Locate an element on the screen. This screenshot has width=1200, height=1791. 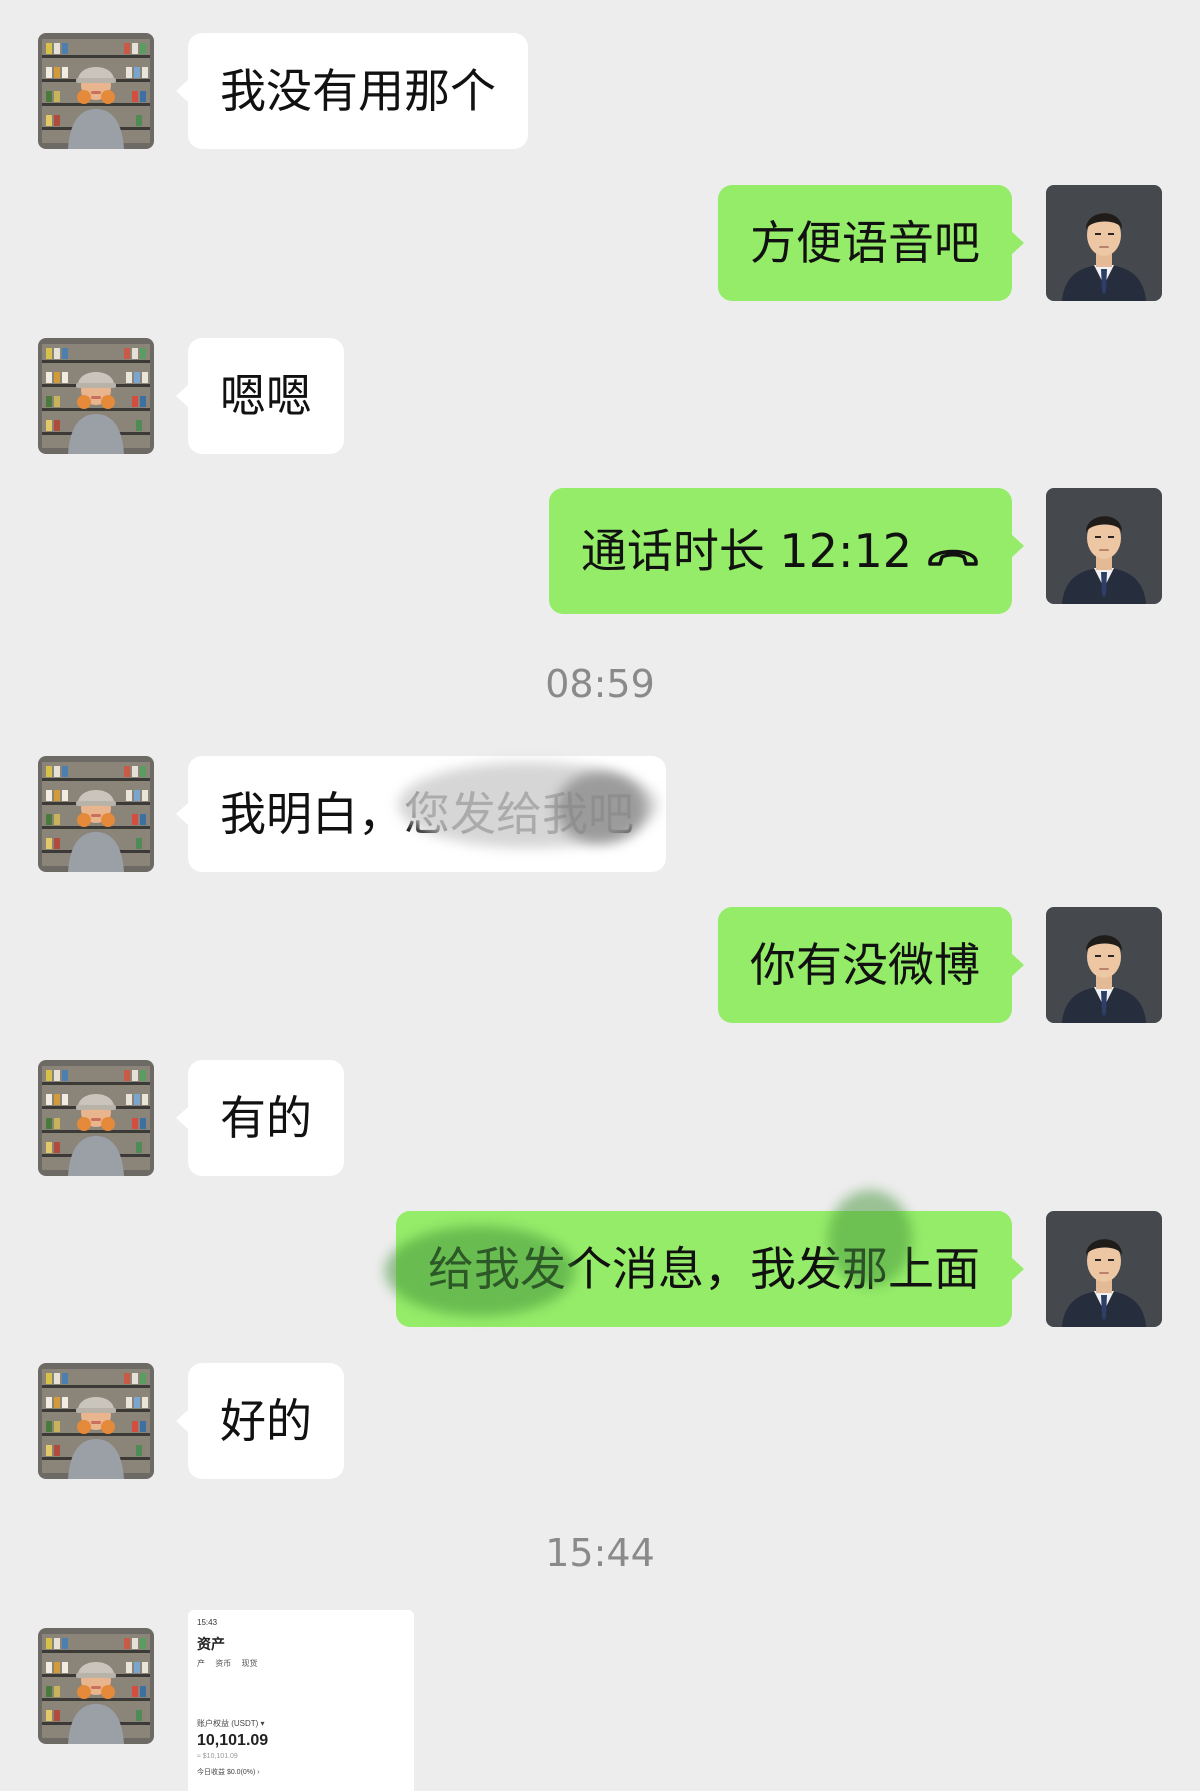
message-row is located at coordinates (600, 1686).